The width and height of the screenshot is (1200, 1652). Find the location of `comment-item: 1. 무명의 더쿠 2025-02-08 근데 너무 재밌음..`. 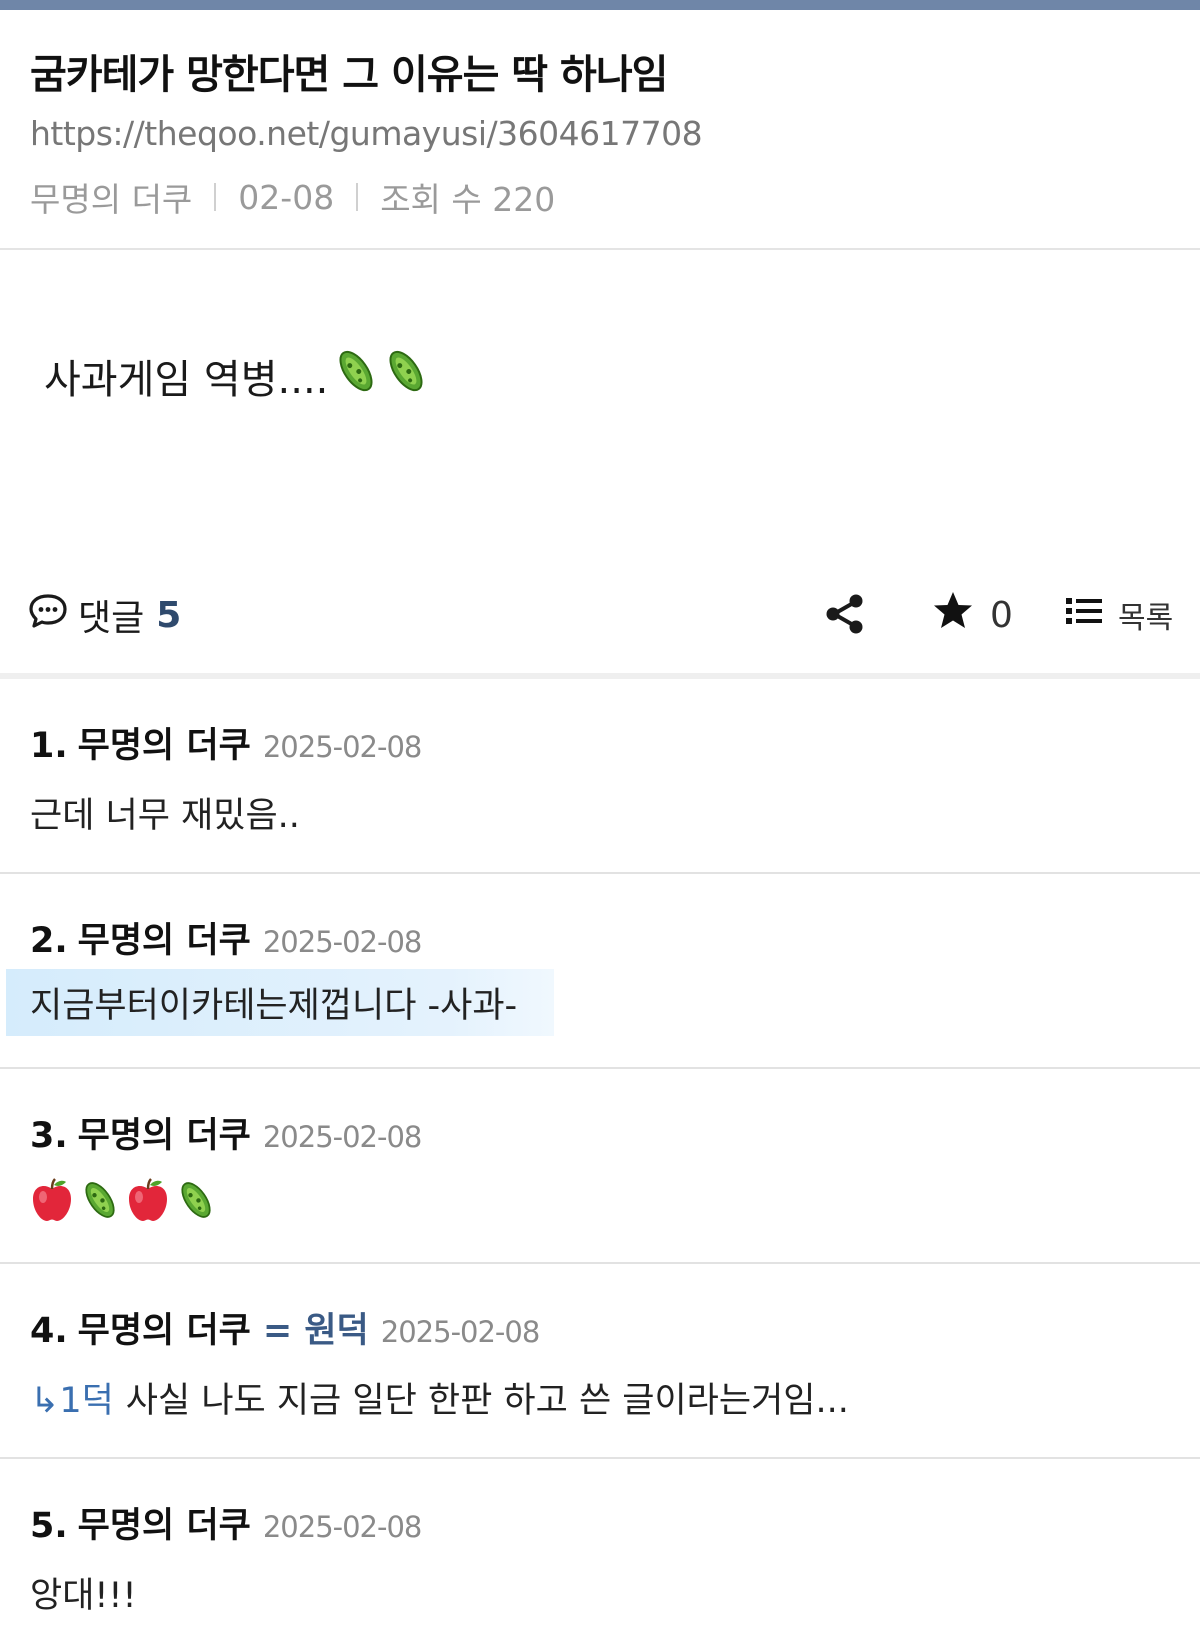

comment-item: 1. 무명의 더쿠 2025-02-08 근데 너무 재밌음.. is located at coordinates (600, 776).